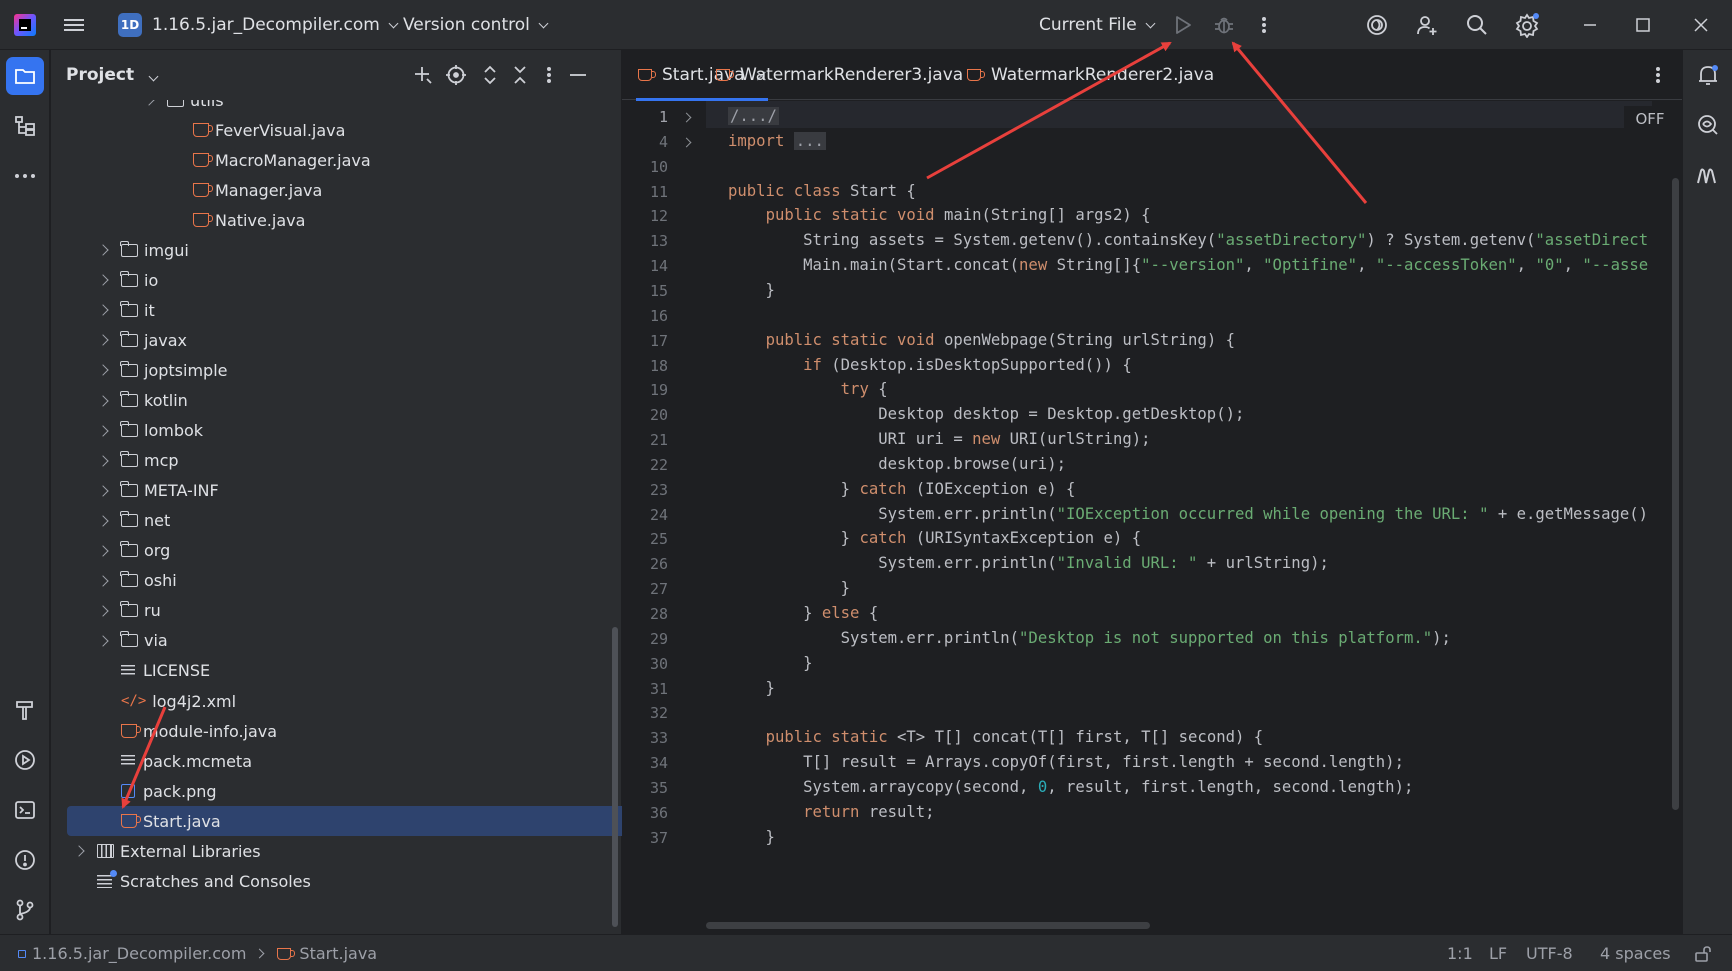 This screenshot has width=1732, height=971. I want to click on breadcrumb-project: 1.16.5.jar_Decompiler.com, so click(139, 953).